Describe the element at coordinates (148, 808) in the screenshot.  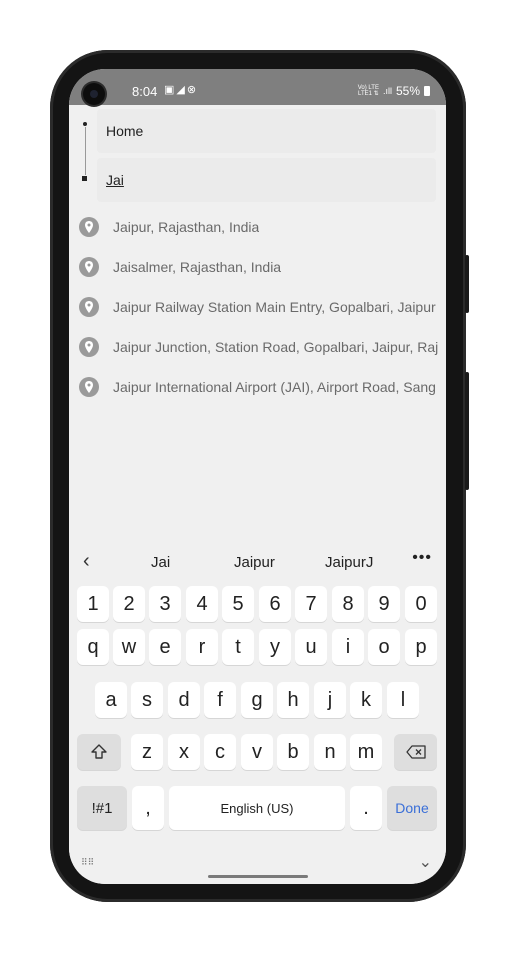
I see `comma-key: ,` at that location.